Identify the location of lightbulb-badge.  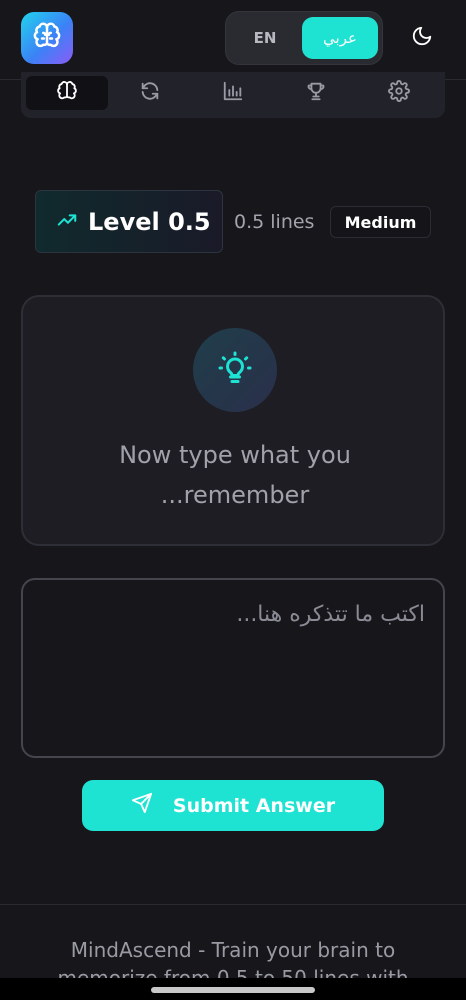
(235, 370).